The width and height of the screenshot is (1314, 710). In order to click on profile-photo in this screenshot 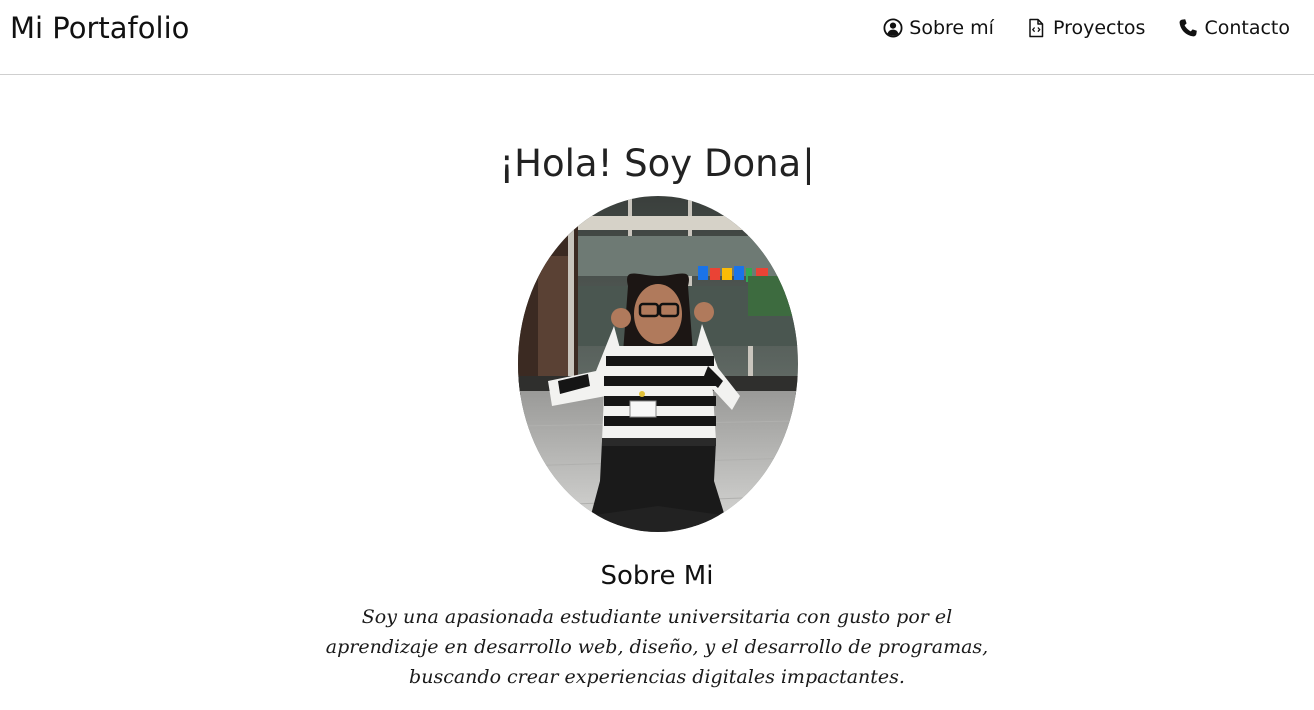, I will do `click(658, 364)`.